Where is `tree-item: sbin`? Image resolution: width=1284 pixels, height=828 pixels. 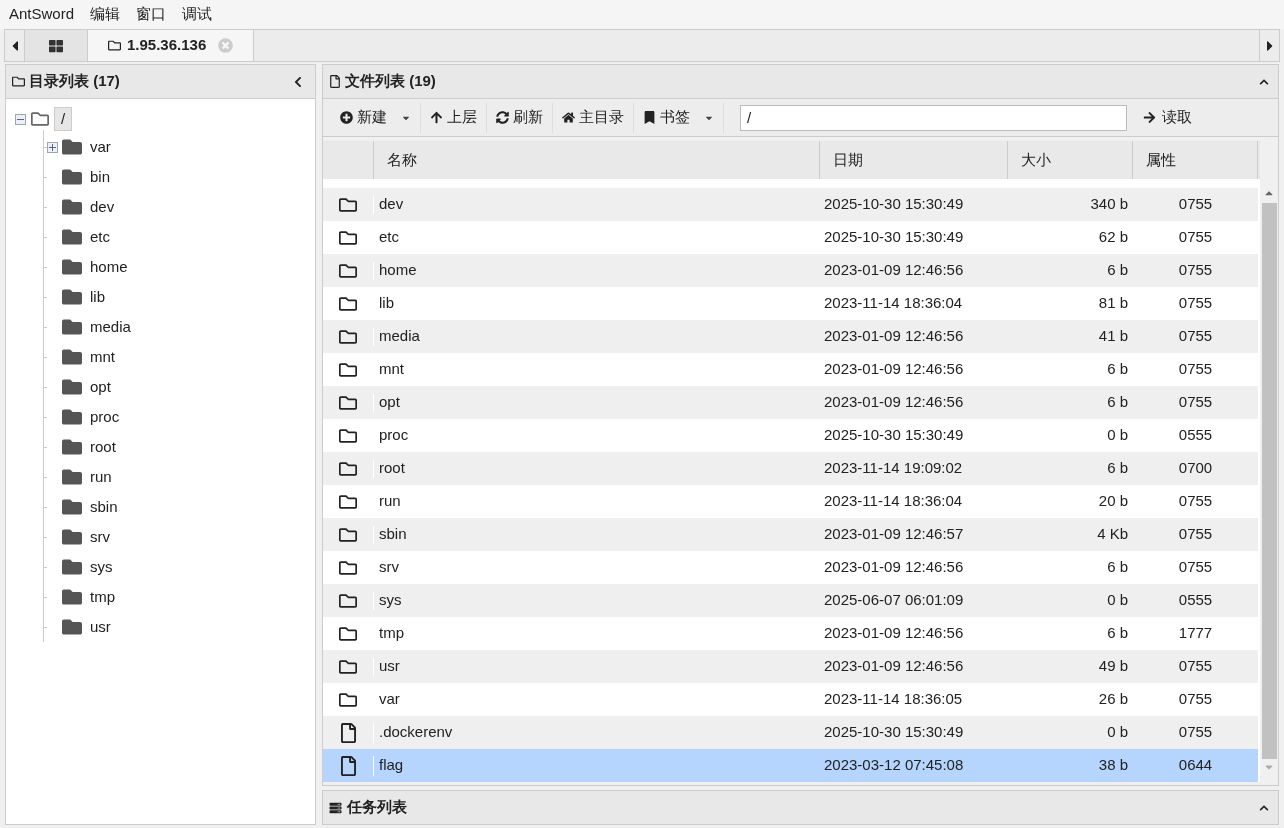
tree-item: sbin is located at coordinates (104, 507).